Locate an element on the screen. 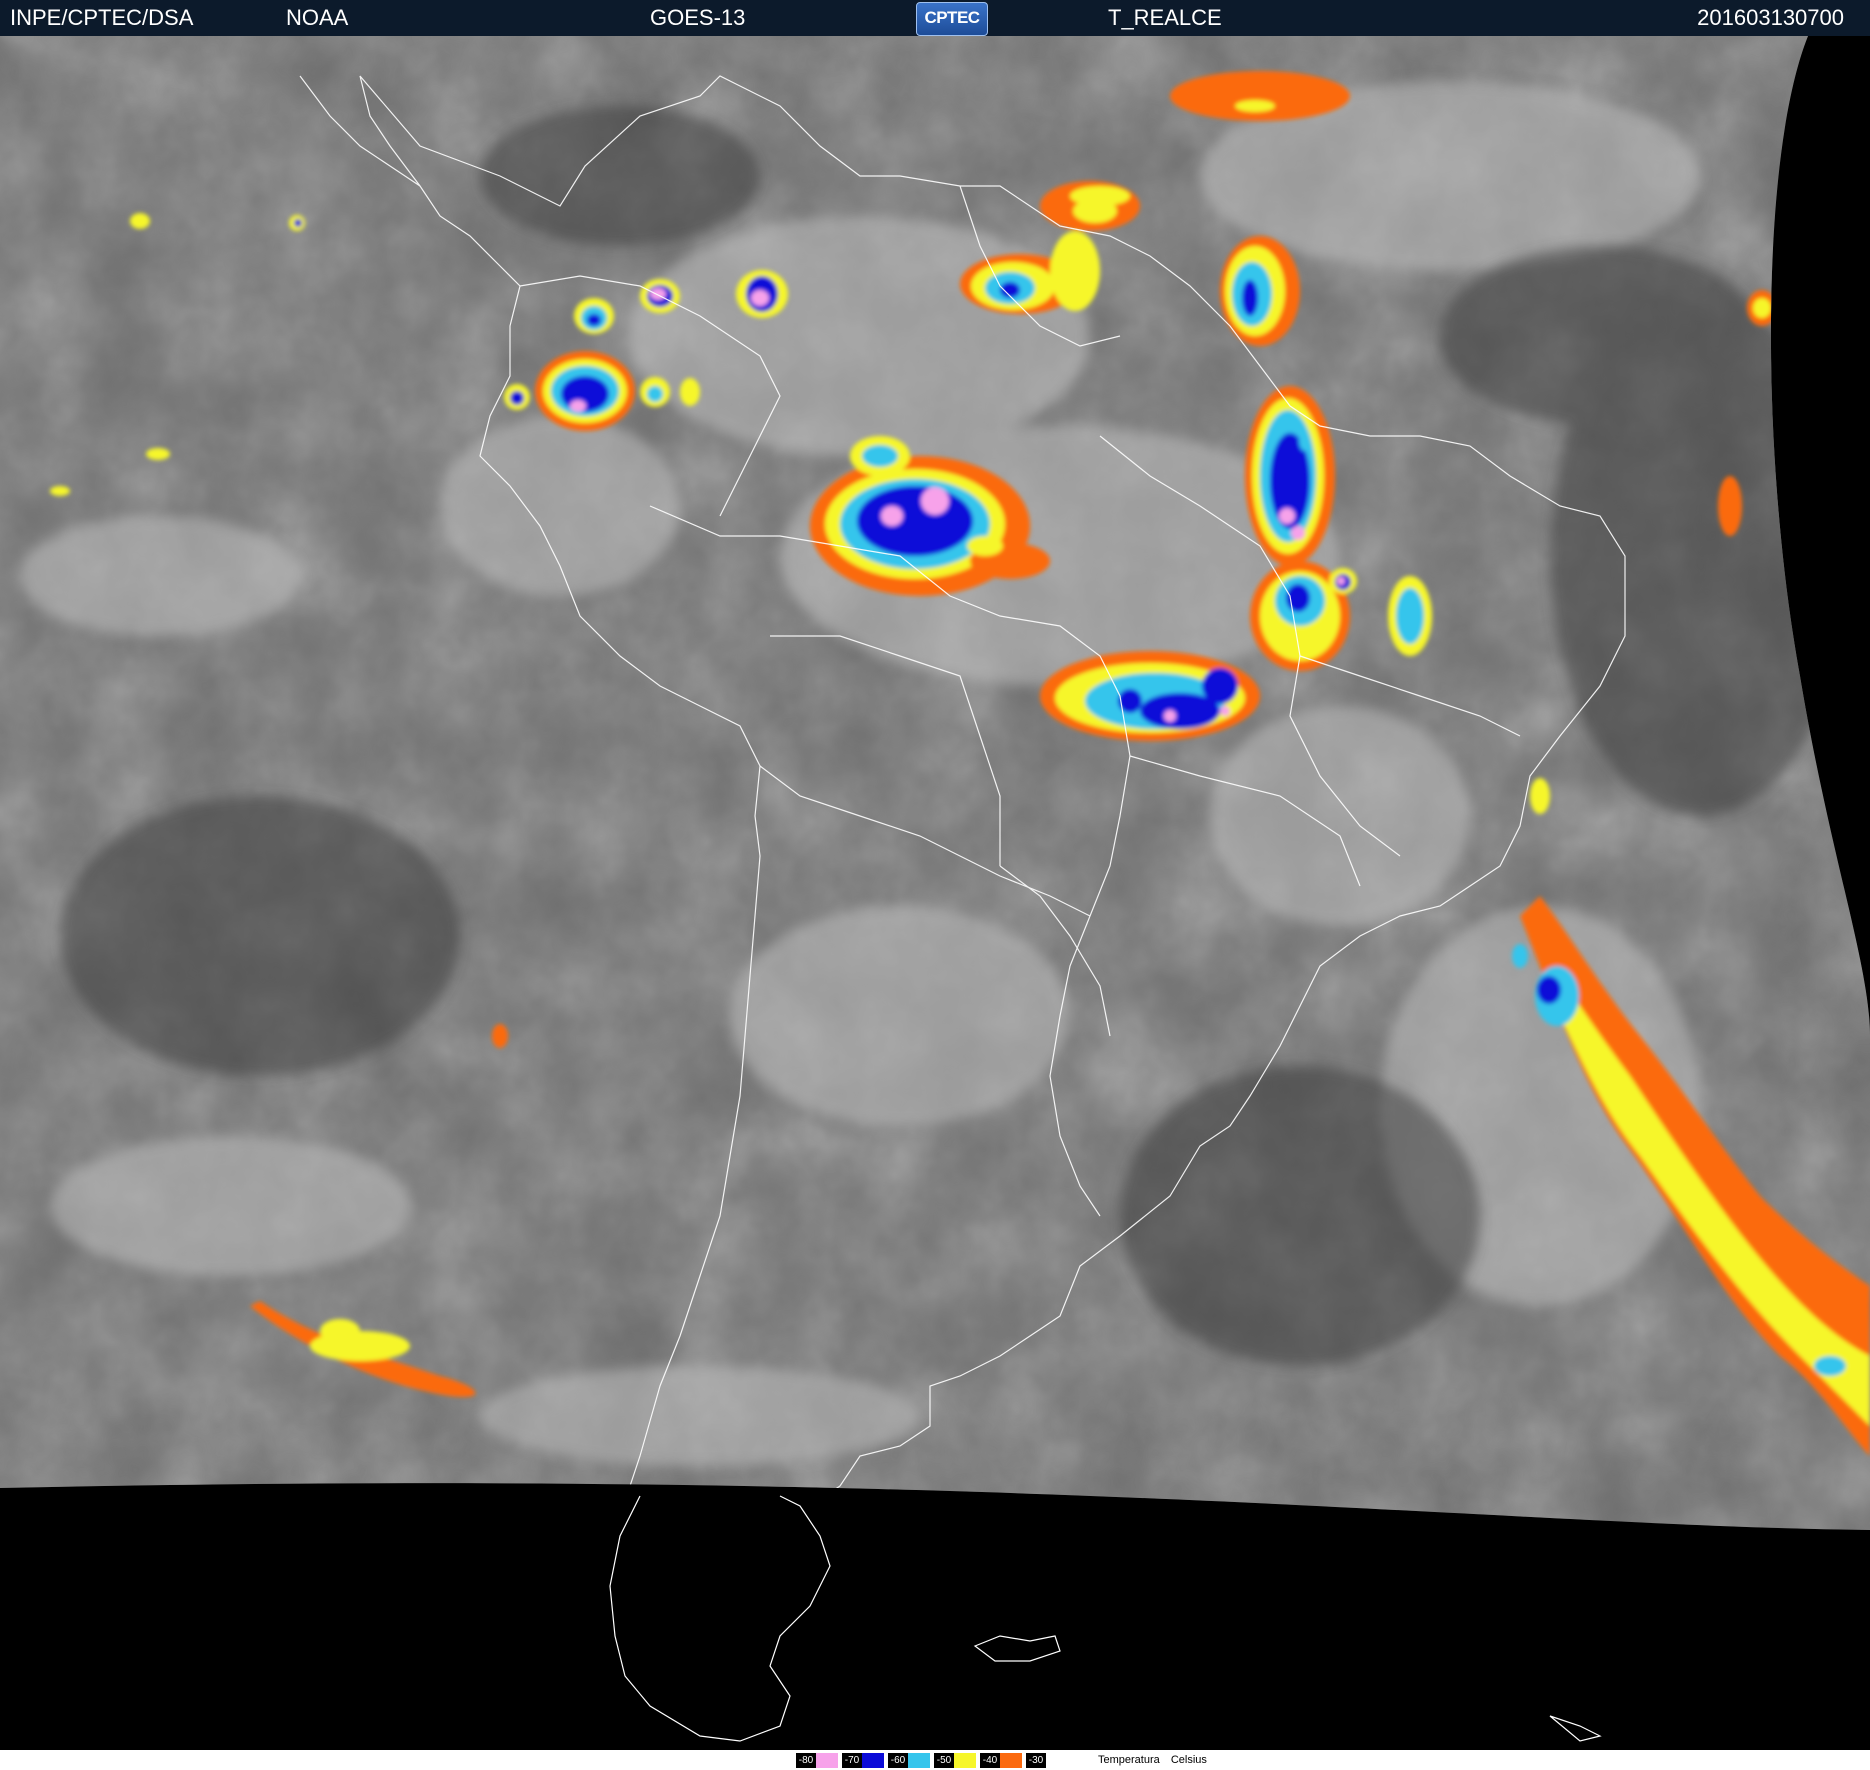 This screenshot has height=1770, width=1870. legend-value: -30 is located at coordinates (1036, 1760).